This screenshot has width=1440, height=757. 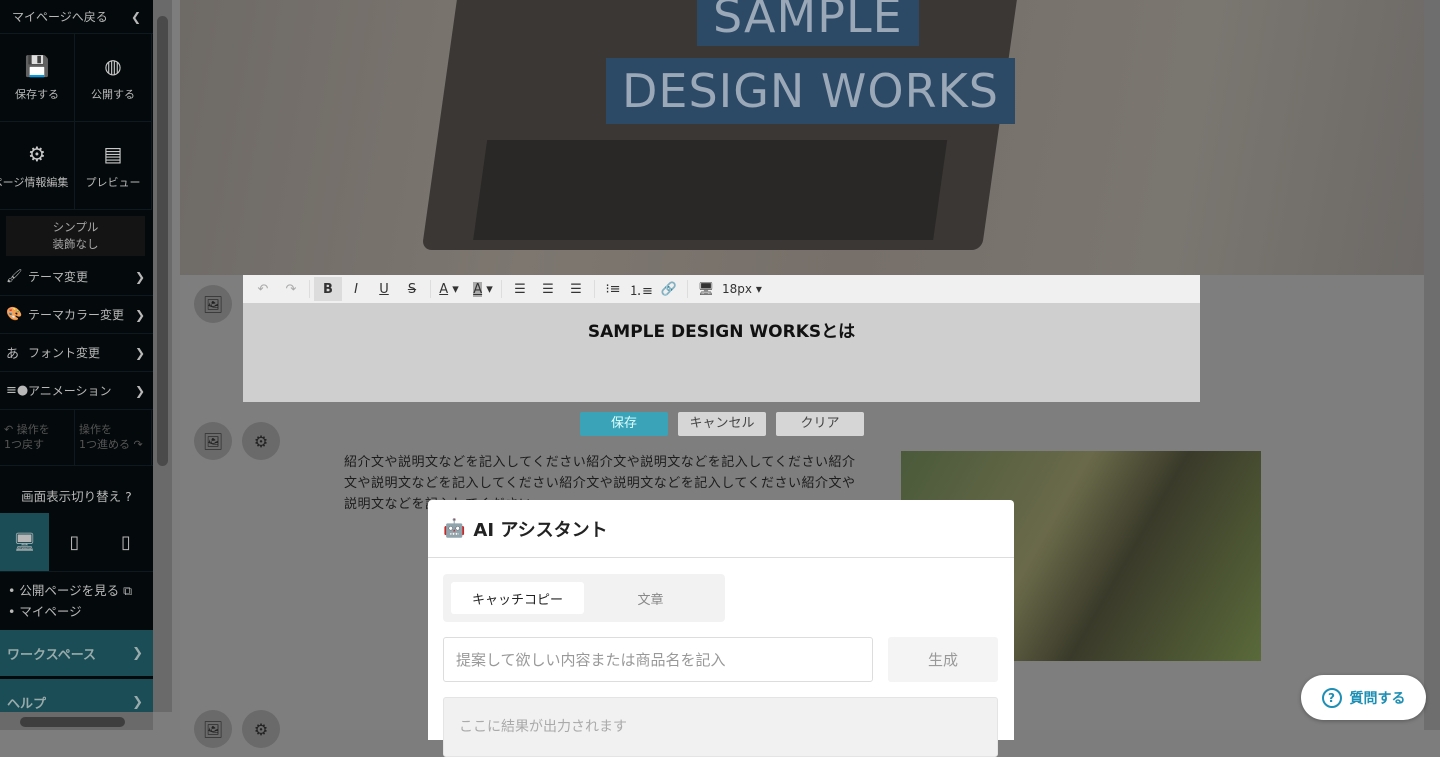 I want to click on preview-button: ▤ プレビュー, so click(x=113, y=166).